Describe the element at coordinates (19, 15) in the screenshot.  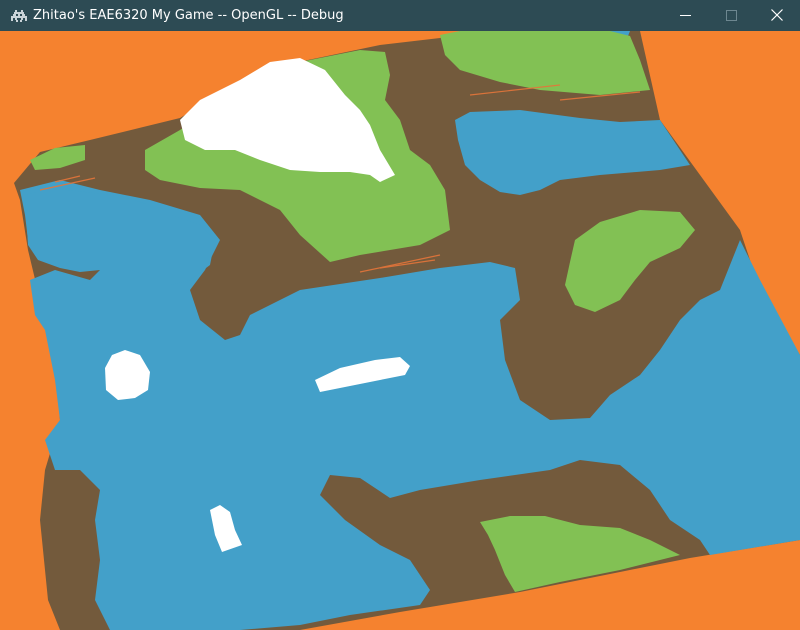
I see `space-invader-icon` at that location.